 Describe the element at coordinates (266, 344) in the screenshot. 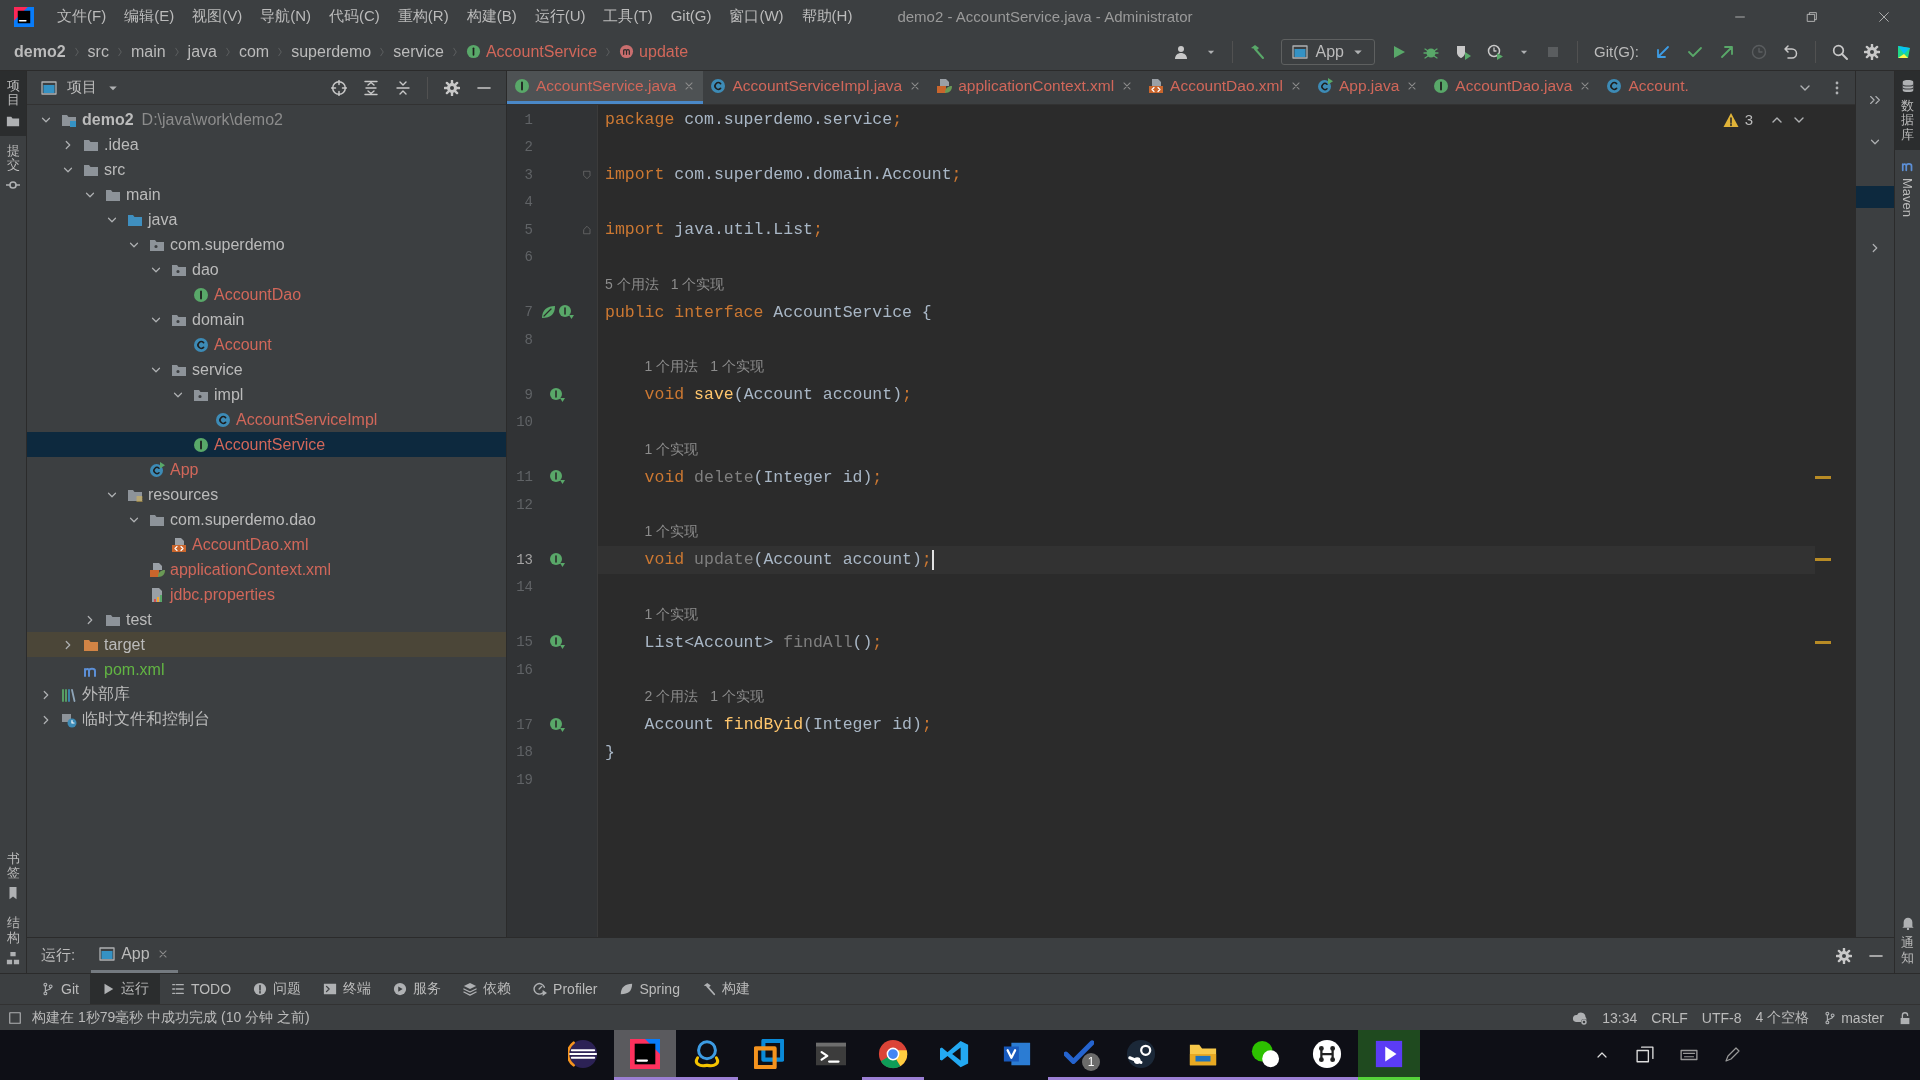

I see `tree-item: Account` at that location.